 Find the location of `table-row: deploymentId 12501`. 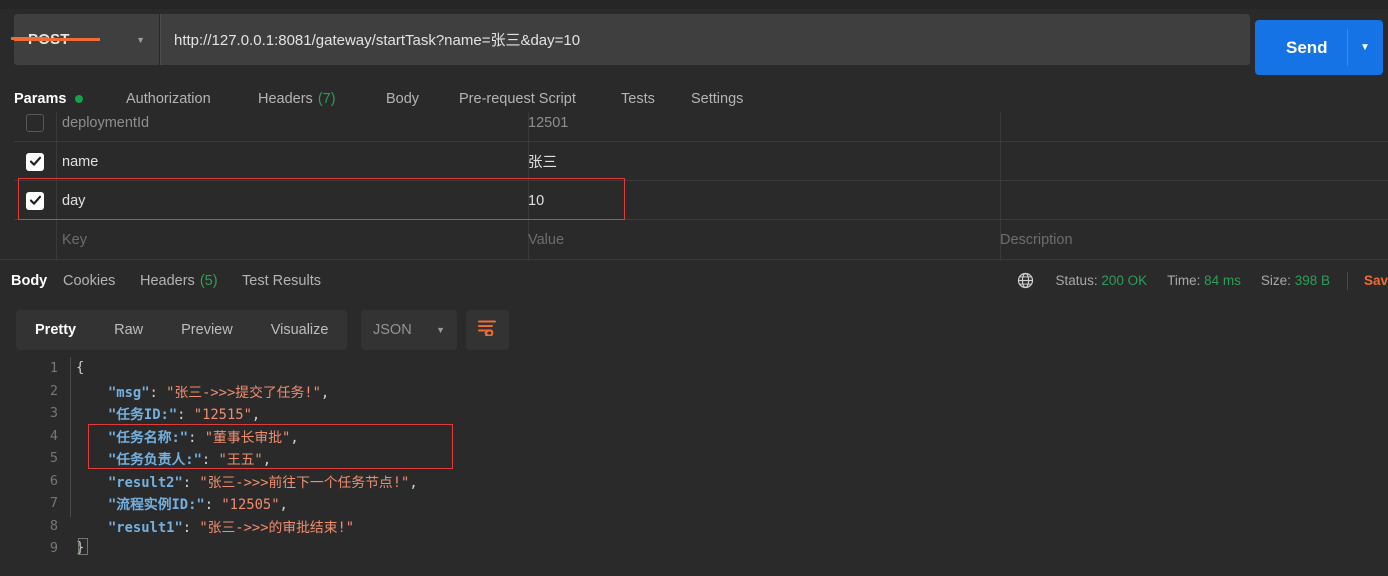

table-row: deploymentId 12501 is located at coordinates (701, 122).